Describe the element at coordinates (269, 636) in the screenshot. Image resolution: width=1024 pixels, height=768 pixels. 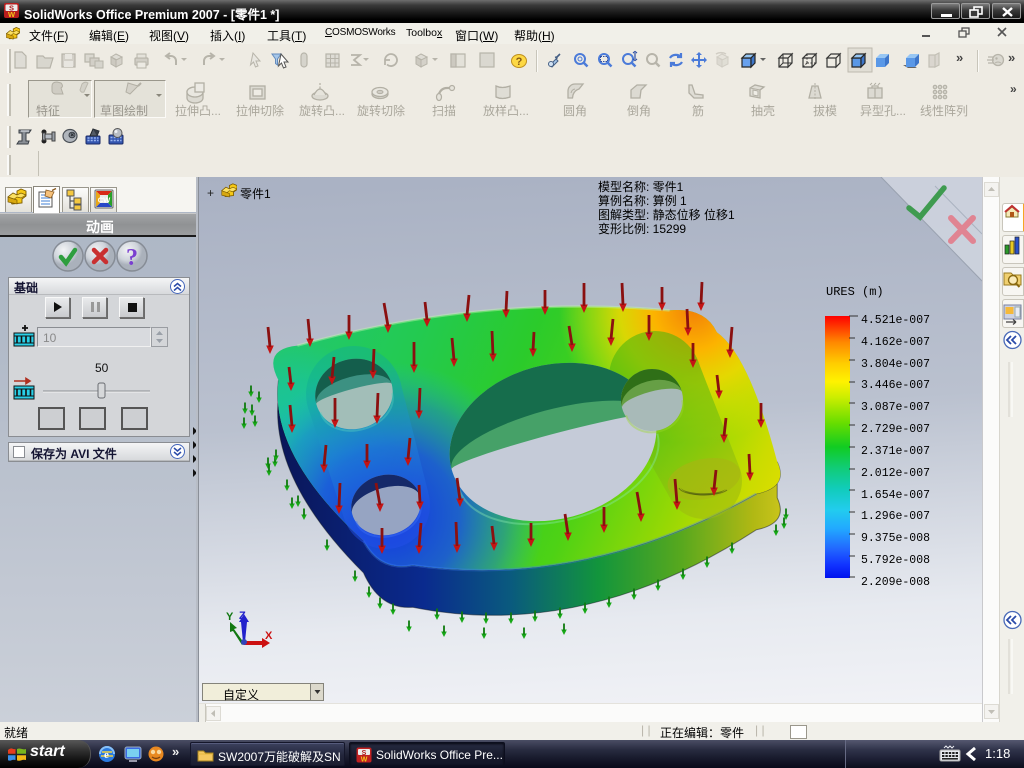
I see `svg-text: X` at that location.